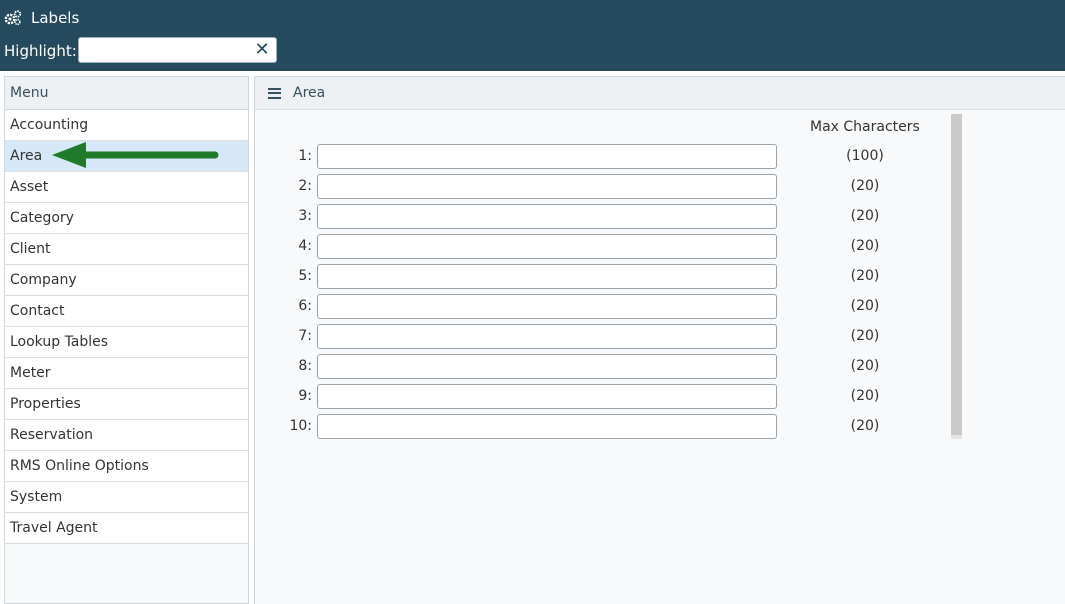 The width and height of the screenshot is (1065, 604). Describe the element at coordinates (305, 366) in the screenshot. I see `row-number: 8:` at that location.